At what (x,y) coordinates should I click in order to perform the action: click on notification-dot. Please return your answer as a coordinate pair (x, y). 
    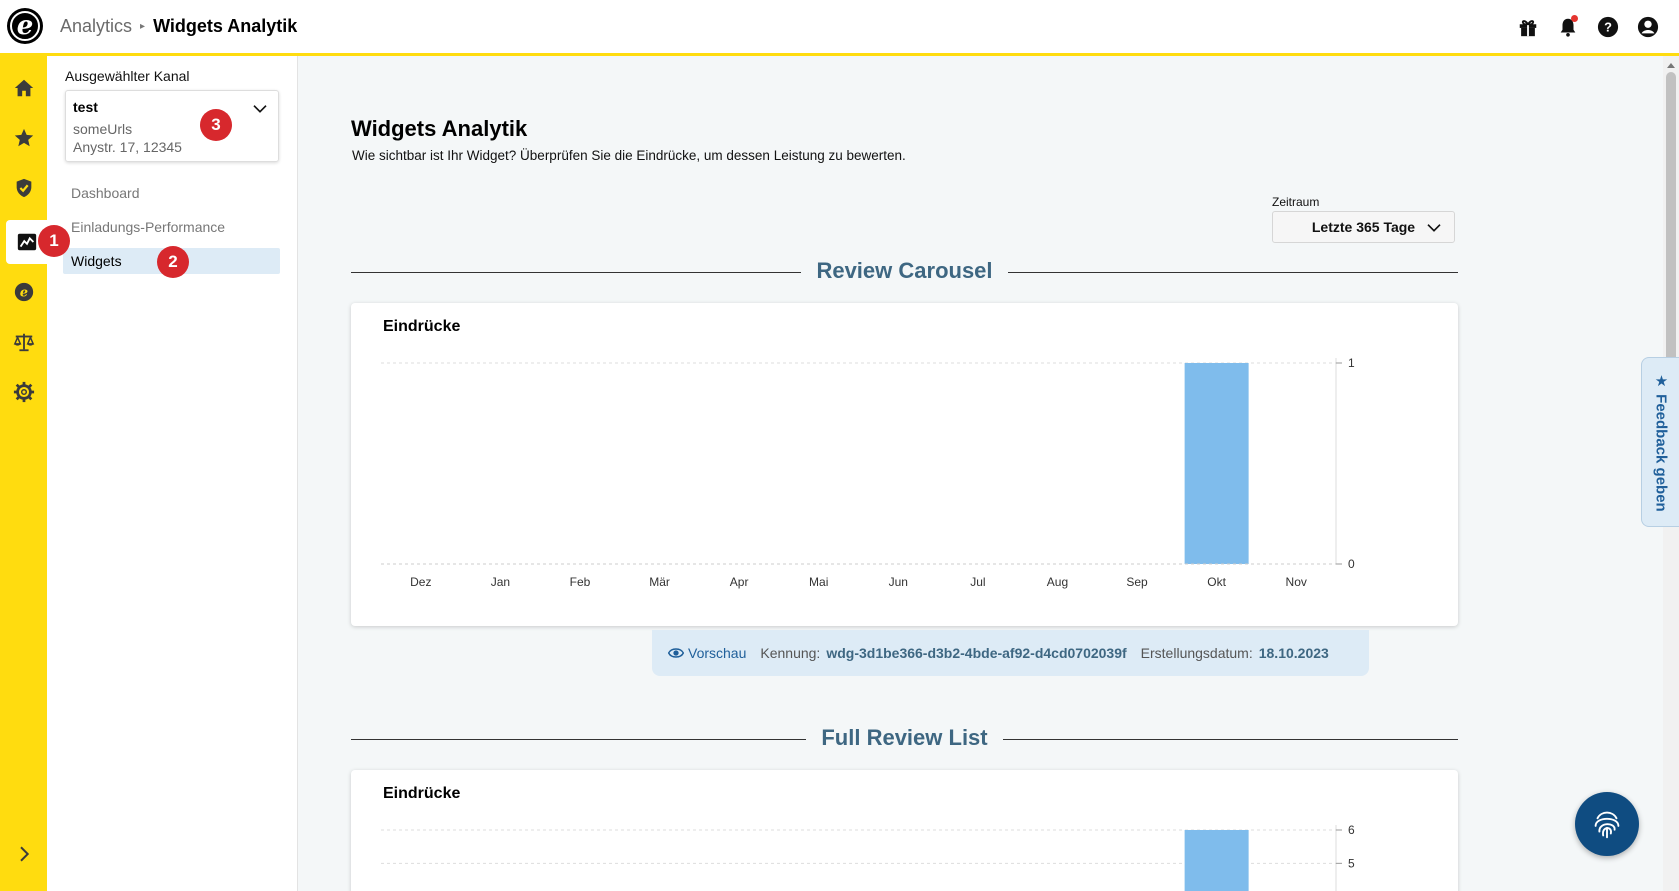
    Looking at the image, I should click on (1574, 18).